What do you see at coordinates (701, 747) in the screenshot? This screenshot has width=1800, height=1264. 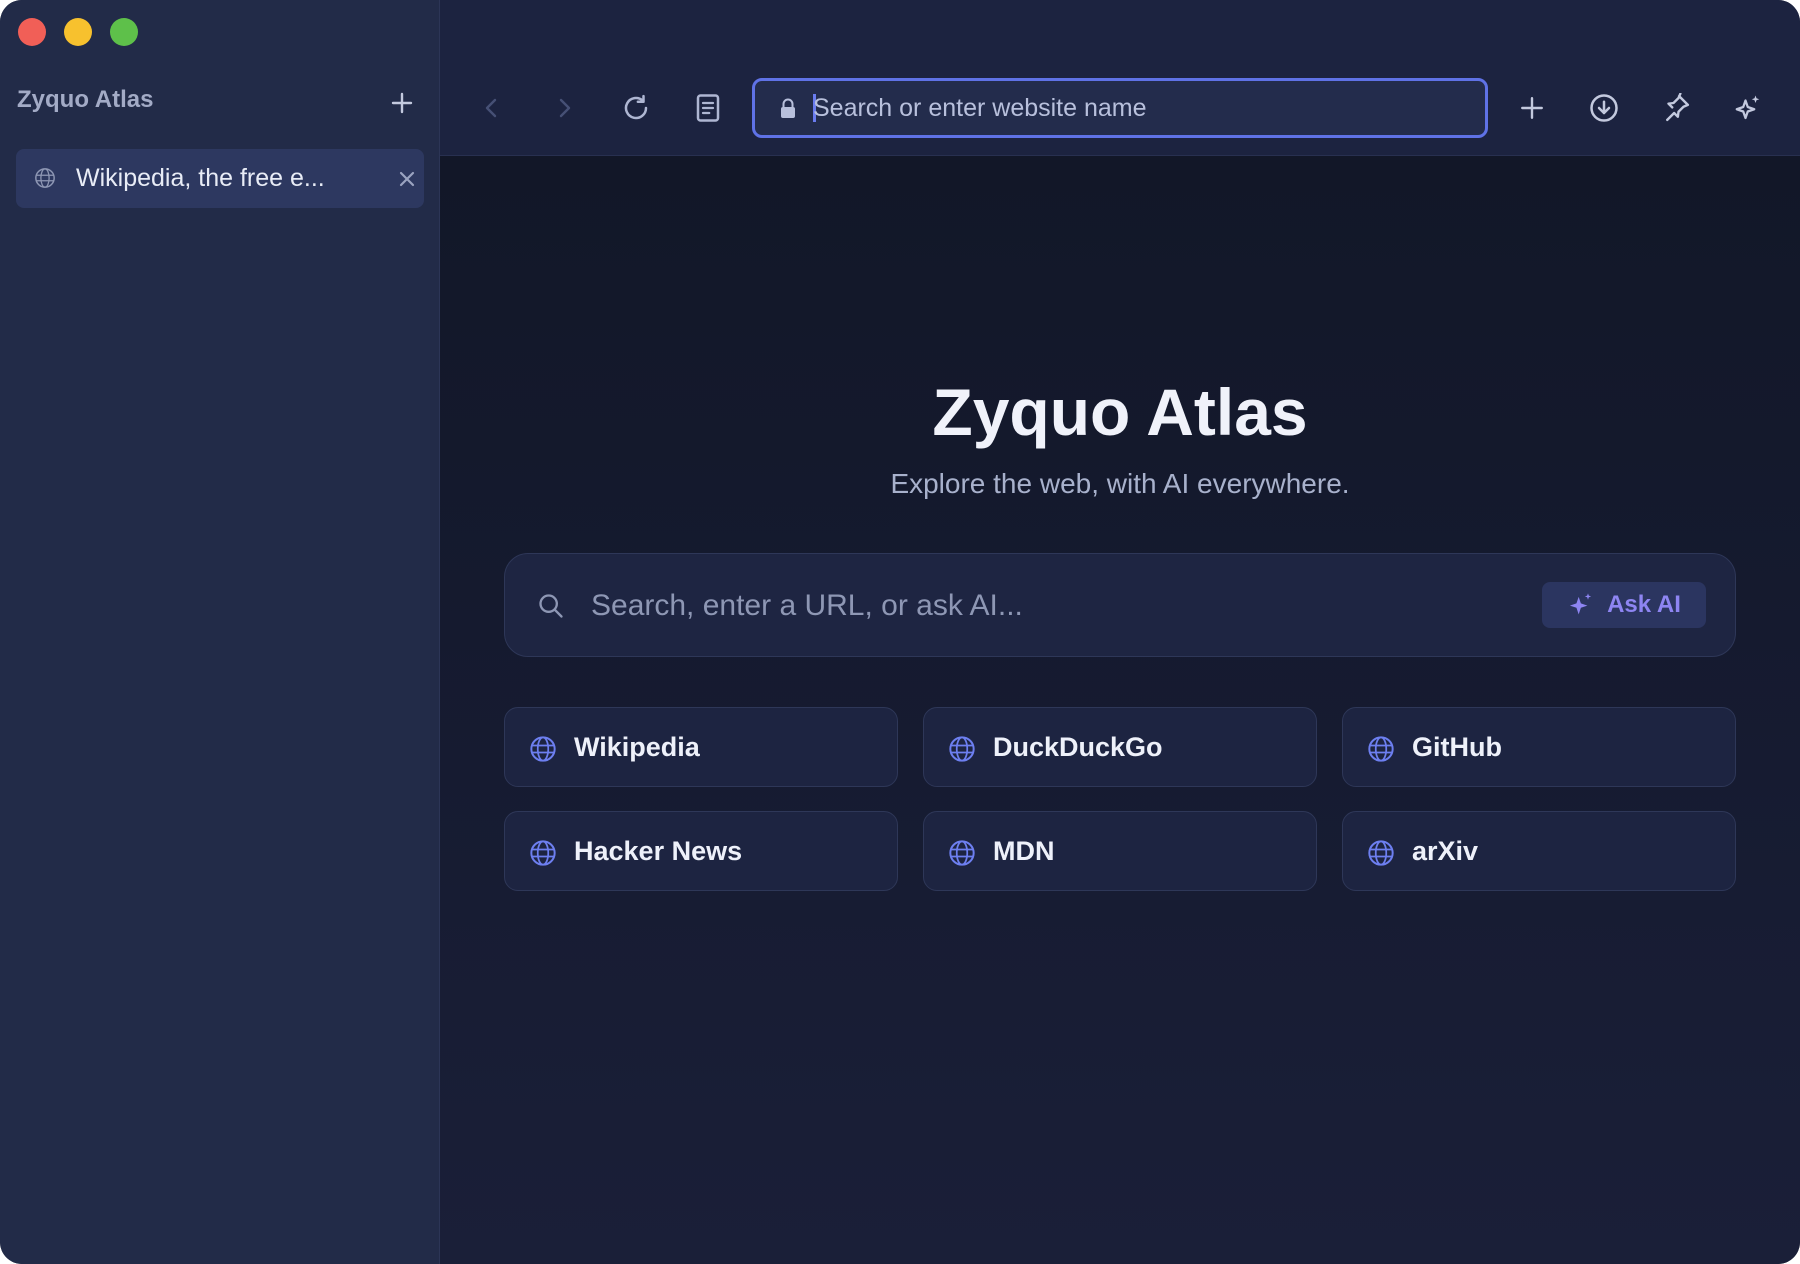 I see `quick-link-wikipedia: Wikipedia` at bounding box center [701, 747].